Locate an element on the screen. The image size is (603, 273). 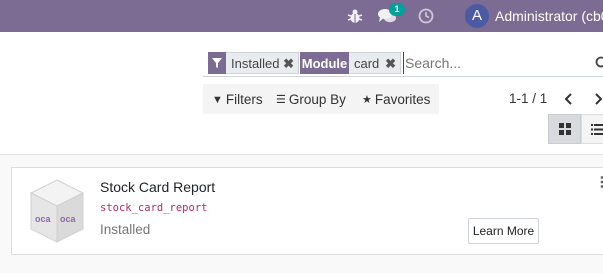
search-options-bar: ▼ Filters ☰ Group By ★ Favorites is located at coordinates (321, 99).